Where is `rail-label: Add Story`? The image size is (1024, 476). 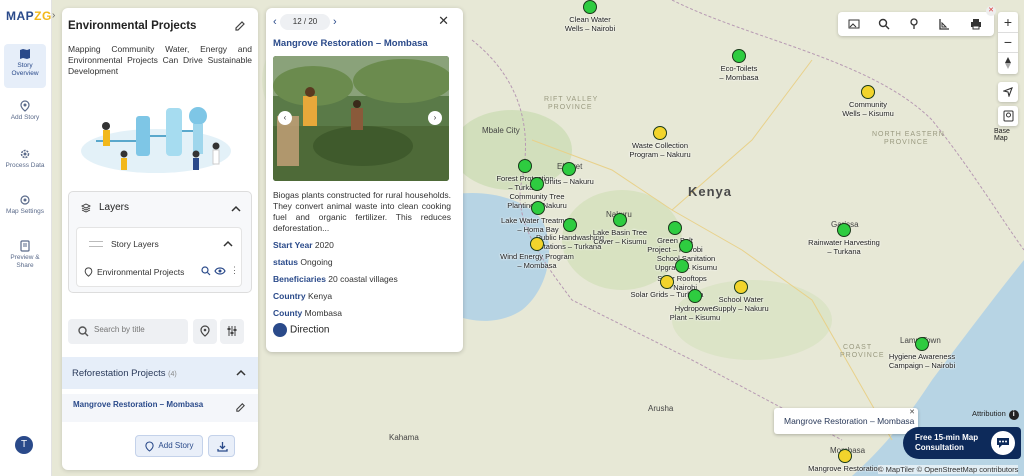 rail-label: Add Story is located at coordinates (25, 117).